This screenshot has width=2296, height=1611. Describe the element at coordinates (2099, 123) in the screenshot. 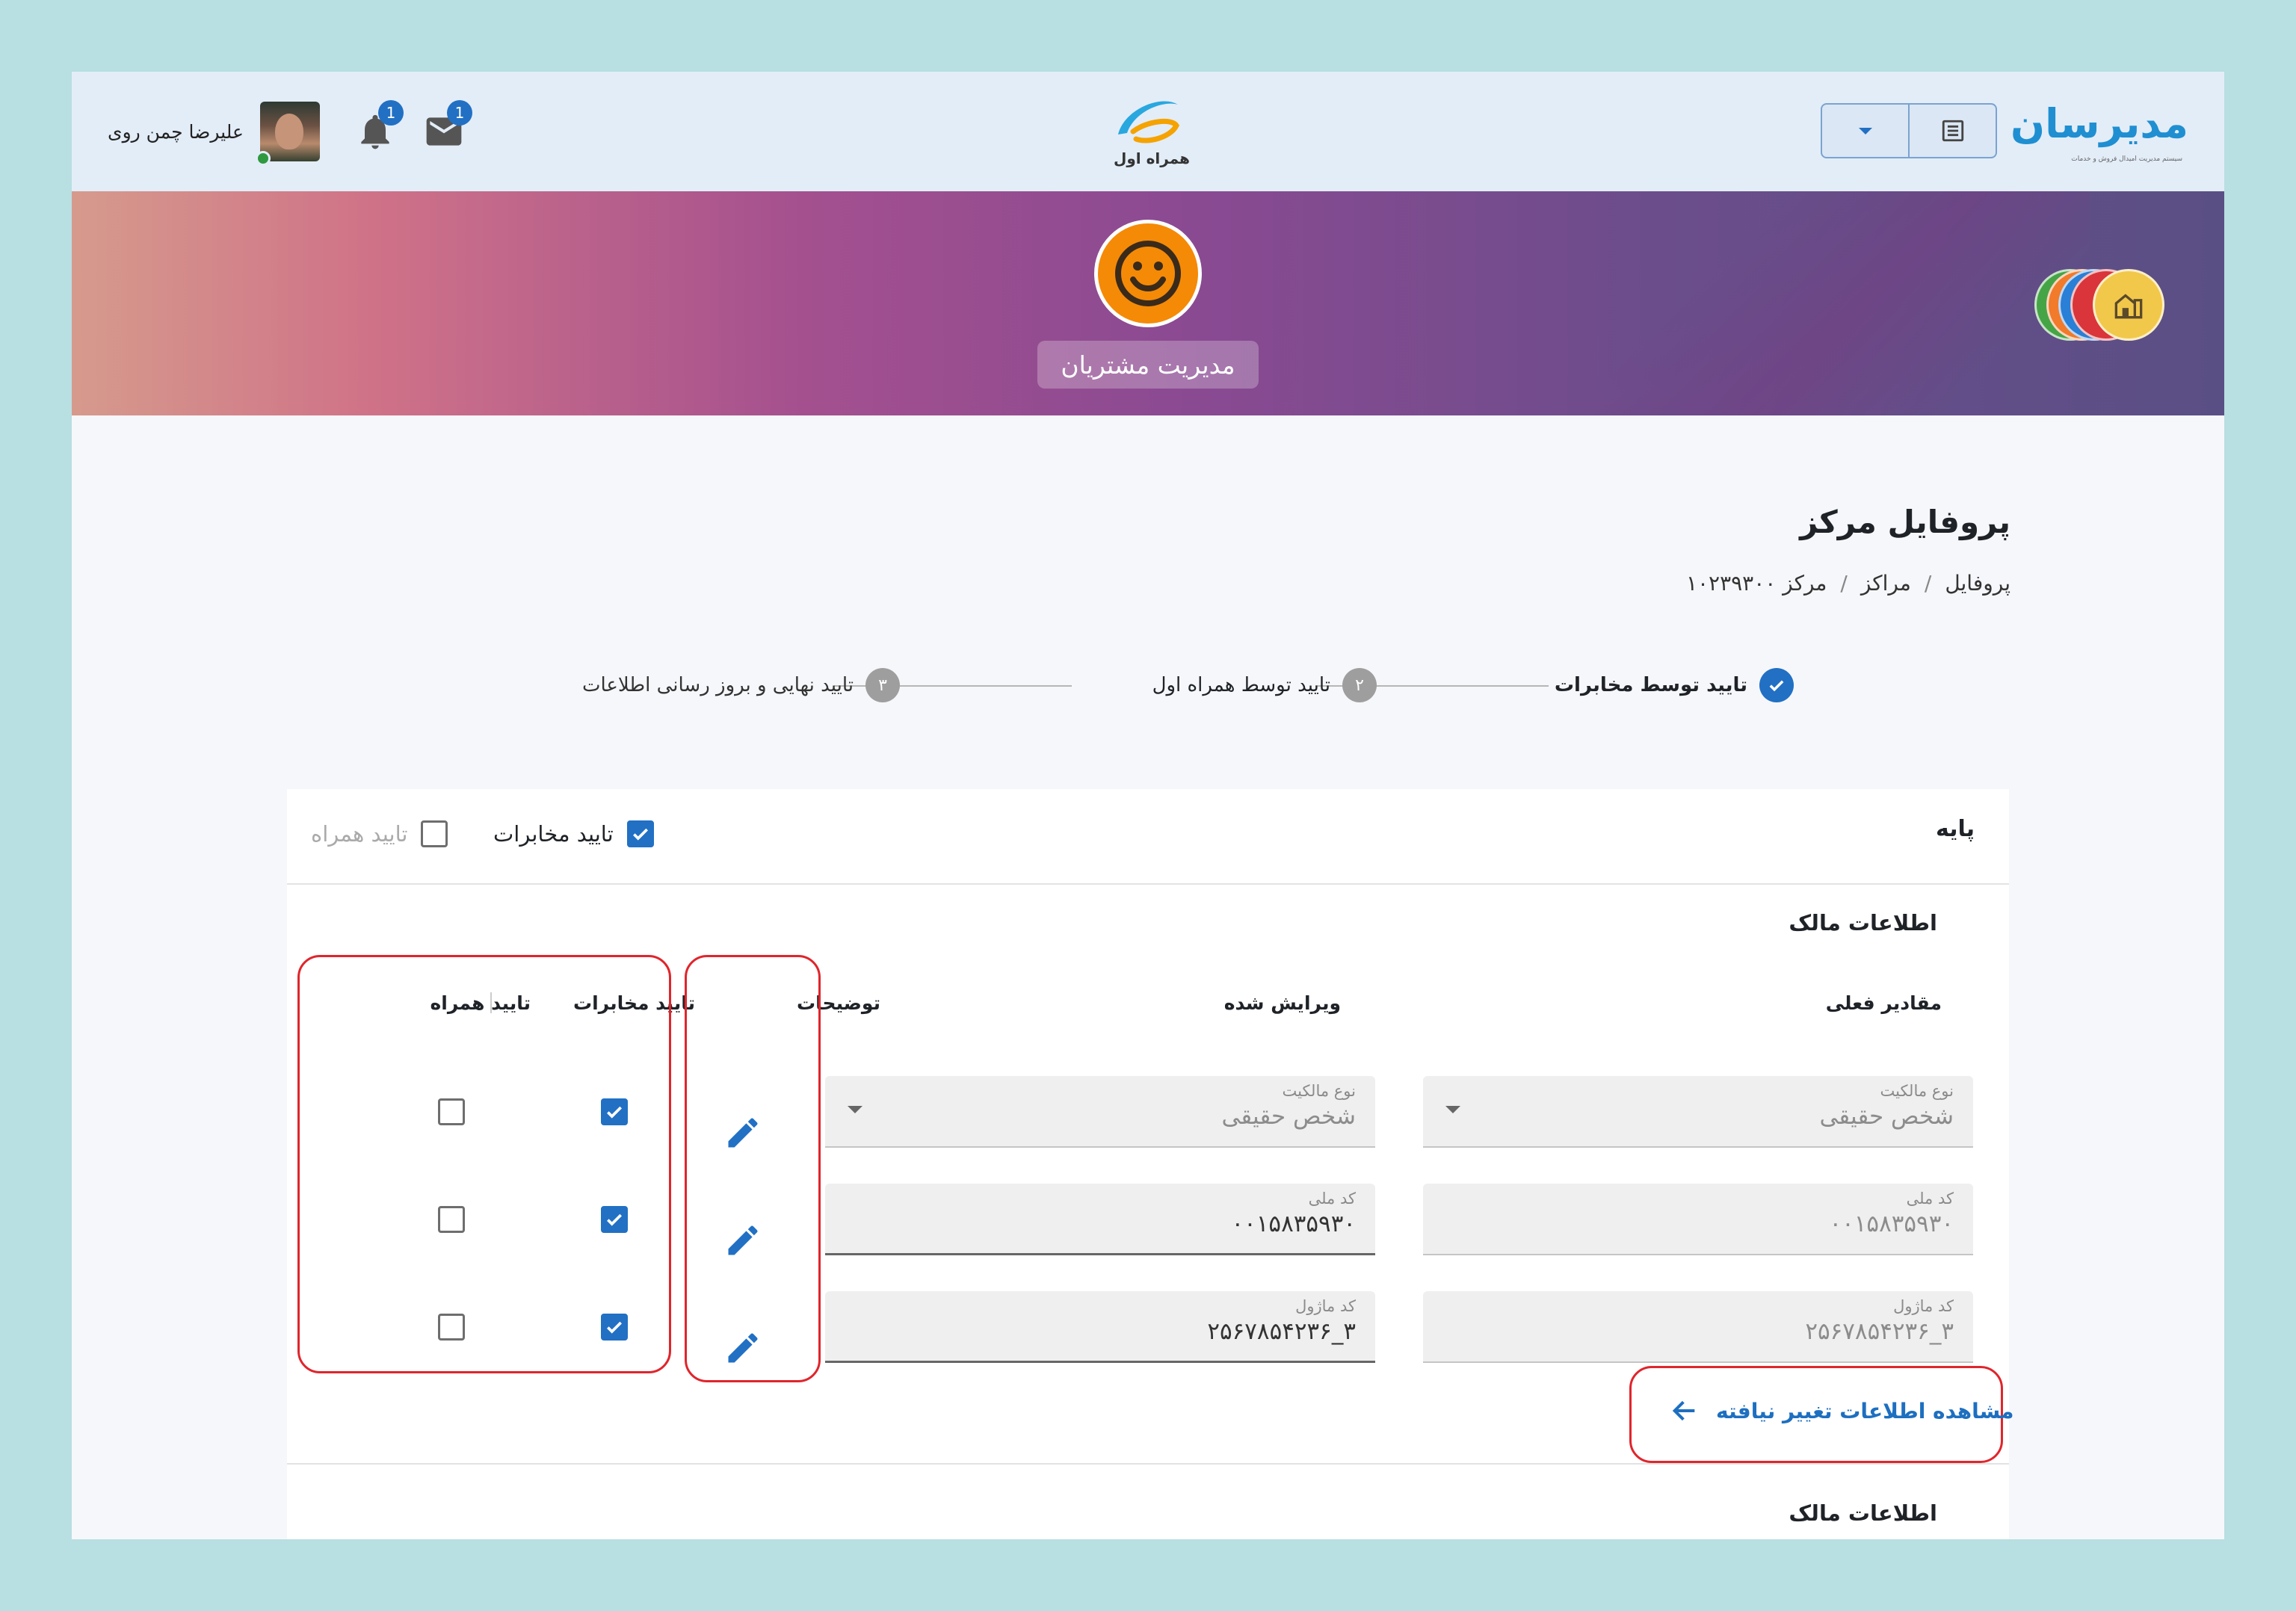

I see `app-logo-text: مدیرسان` at that location.